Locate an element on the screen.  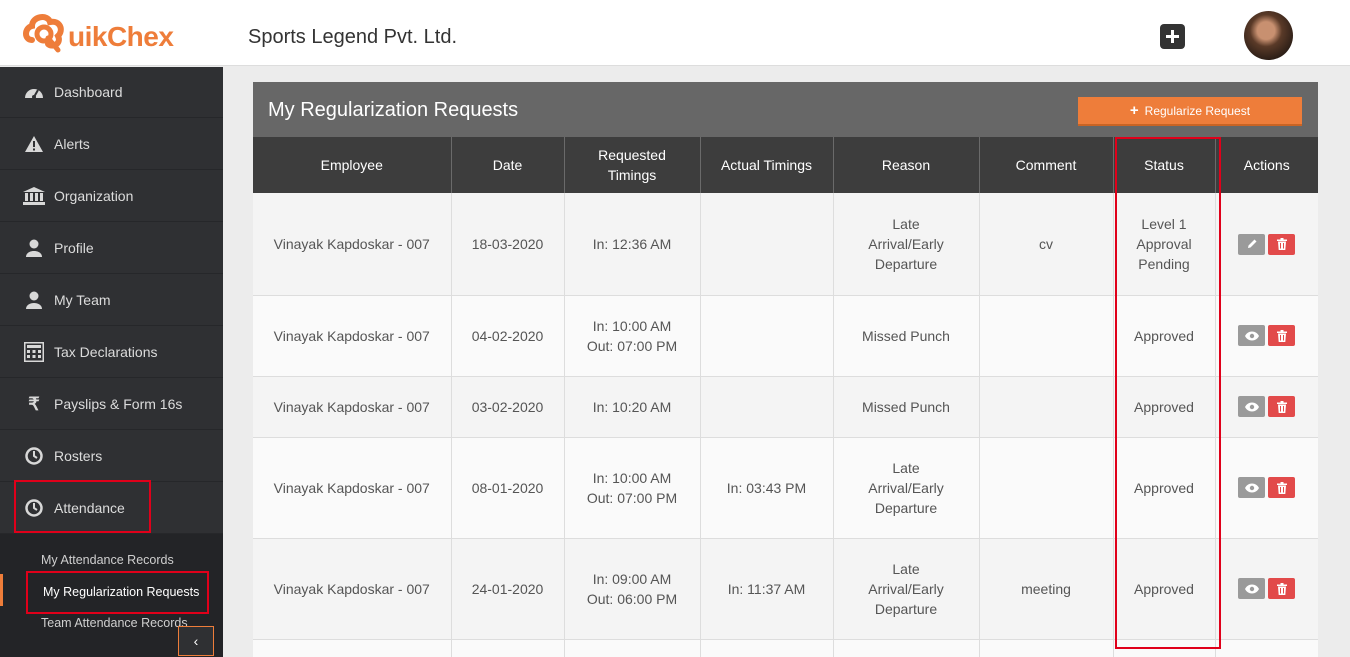
regularize-request-label: Regularize Request is located at coordinates (1197, 110).